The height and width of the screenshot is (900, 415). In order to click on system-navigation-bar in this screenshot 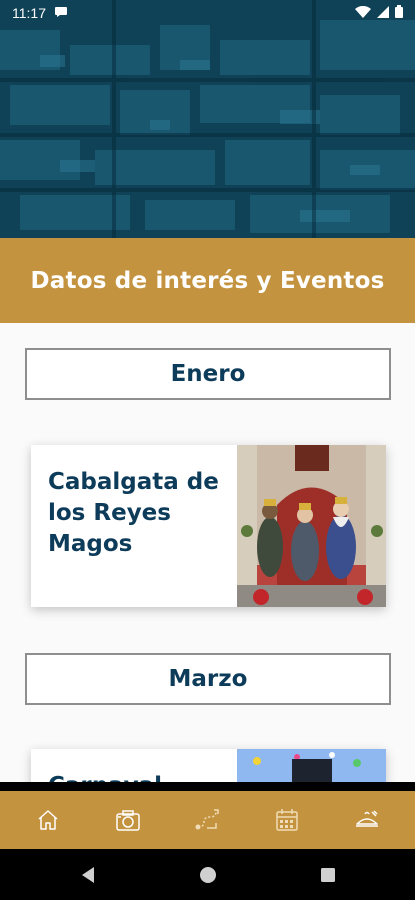, I will do `click(207, 874)`.